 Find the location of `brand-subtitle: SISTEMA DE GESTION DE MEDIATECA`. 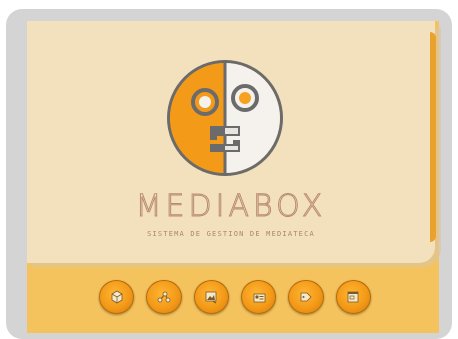

brand-subtitle: SISTEMA DE GESTION DE MEDIATECA is located at coordinates (231, 234).